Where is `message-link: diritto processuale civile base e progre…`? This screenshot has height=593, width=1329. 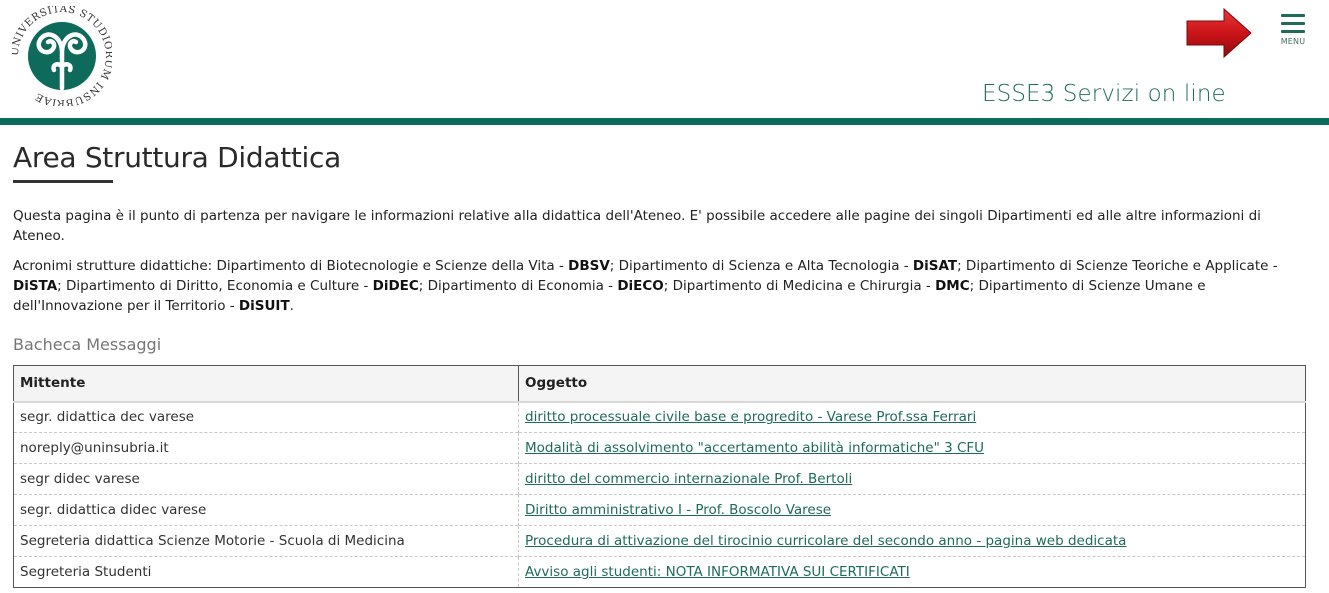
message-link: diritto processuale civile base e progre… is located at coordinates (750, 417).